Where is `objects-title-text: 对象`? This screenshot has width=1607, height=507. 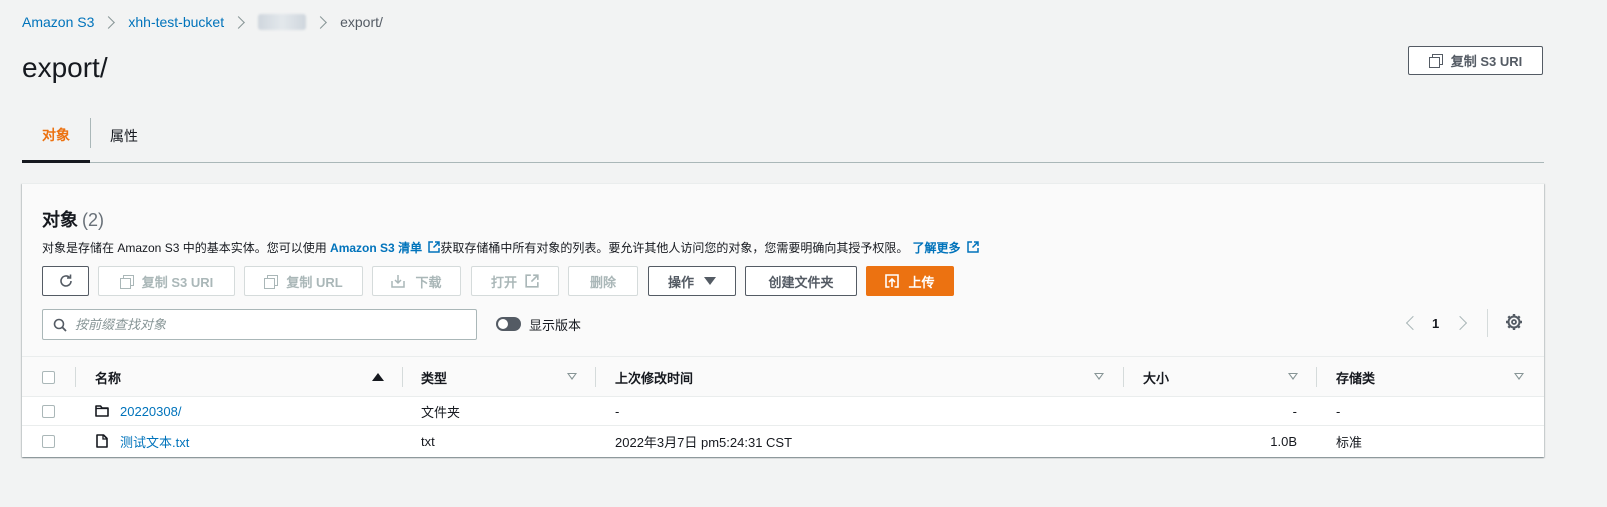
objects-title-text: 对象 is located at coordinates (60, 220).